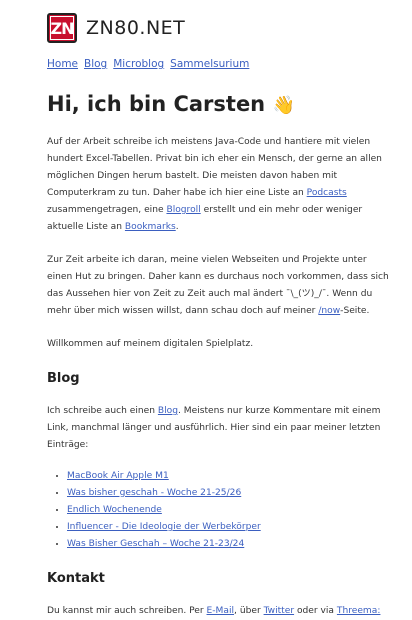  I want to click on blog-entry-link: Endlich Wochenende, so click(114, 510).